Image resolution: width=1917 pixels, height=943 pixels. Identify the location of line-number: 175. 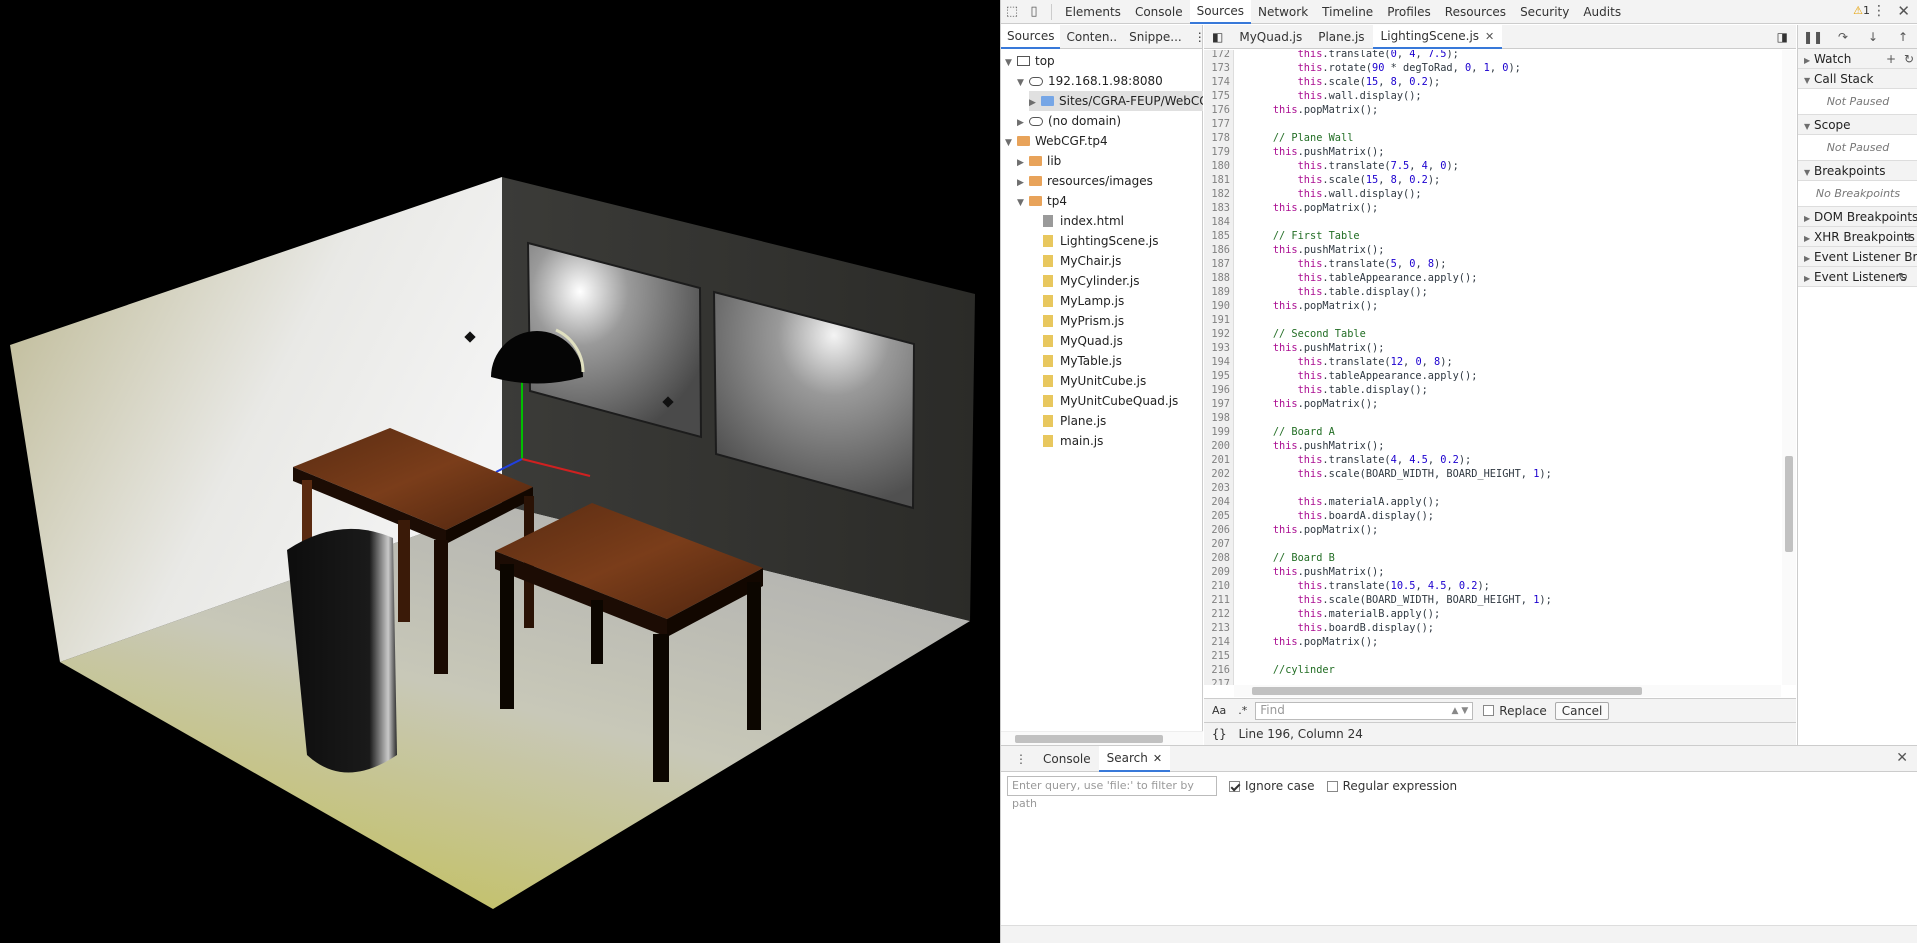
(1217, 96).